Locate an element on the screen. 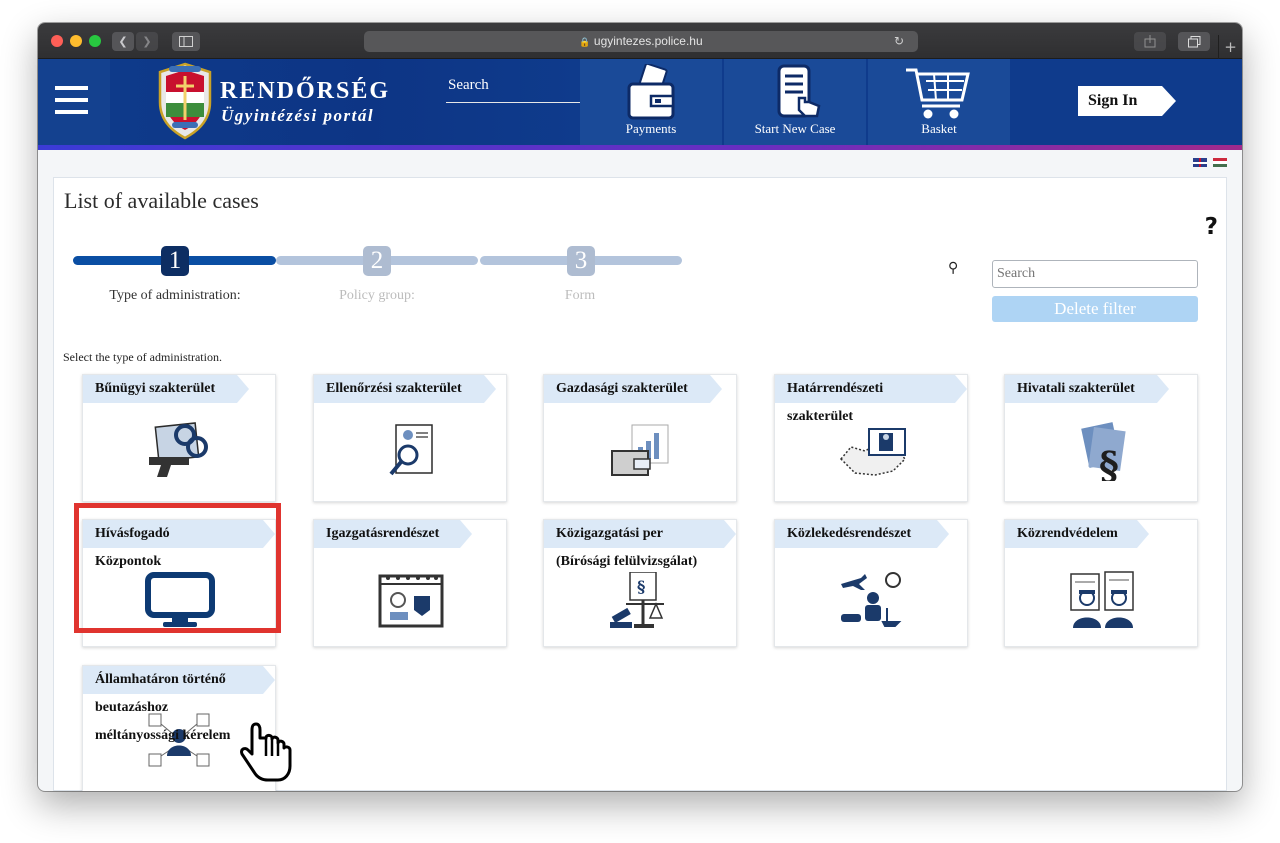 The image size is (1280, 843). brand-subtitle: Ügyintézési portál is located at coordinates (298, 115).